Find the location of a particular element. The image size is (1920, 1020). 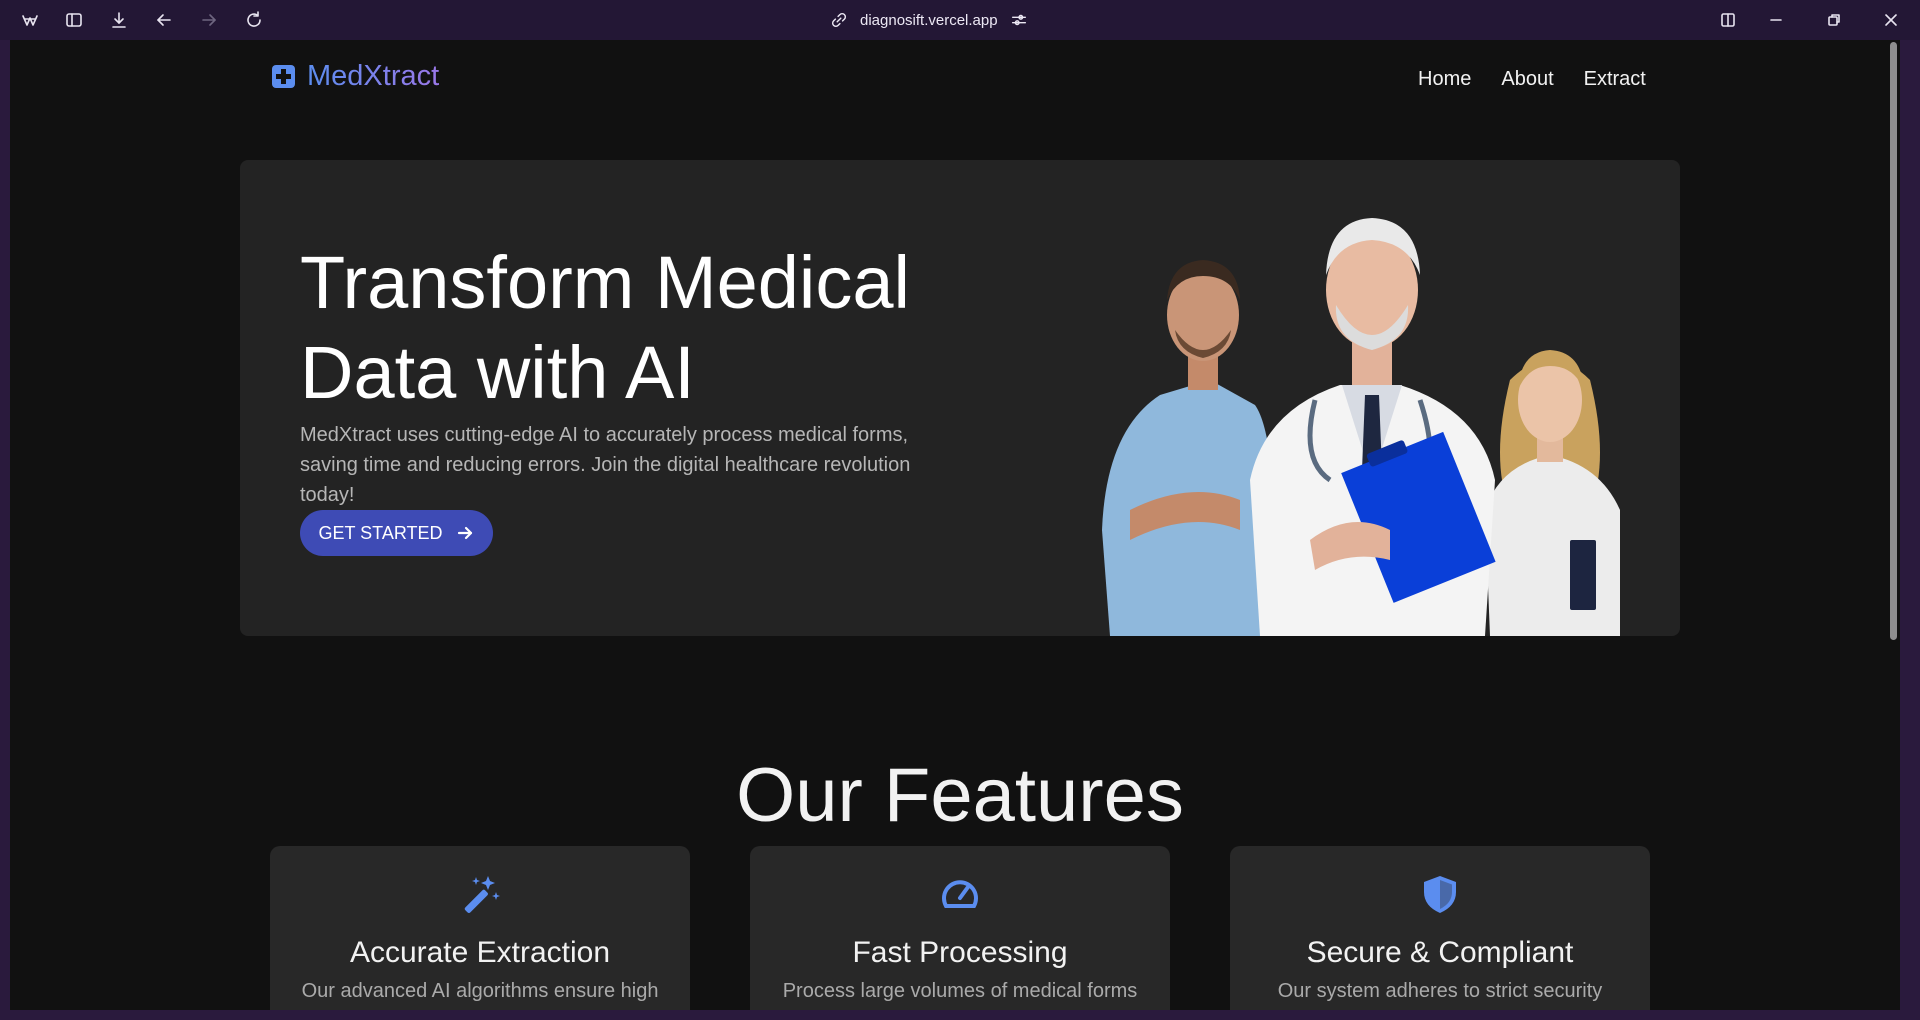

browser-toolbar: diagnosift.vercel.app is located at coordinates (960, 20).